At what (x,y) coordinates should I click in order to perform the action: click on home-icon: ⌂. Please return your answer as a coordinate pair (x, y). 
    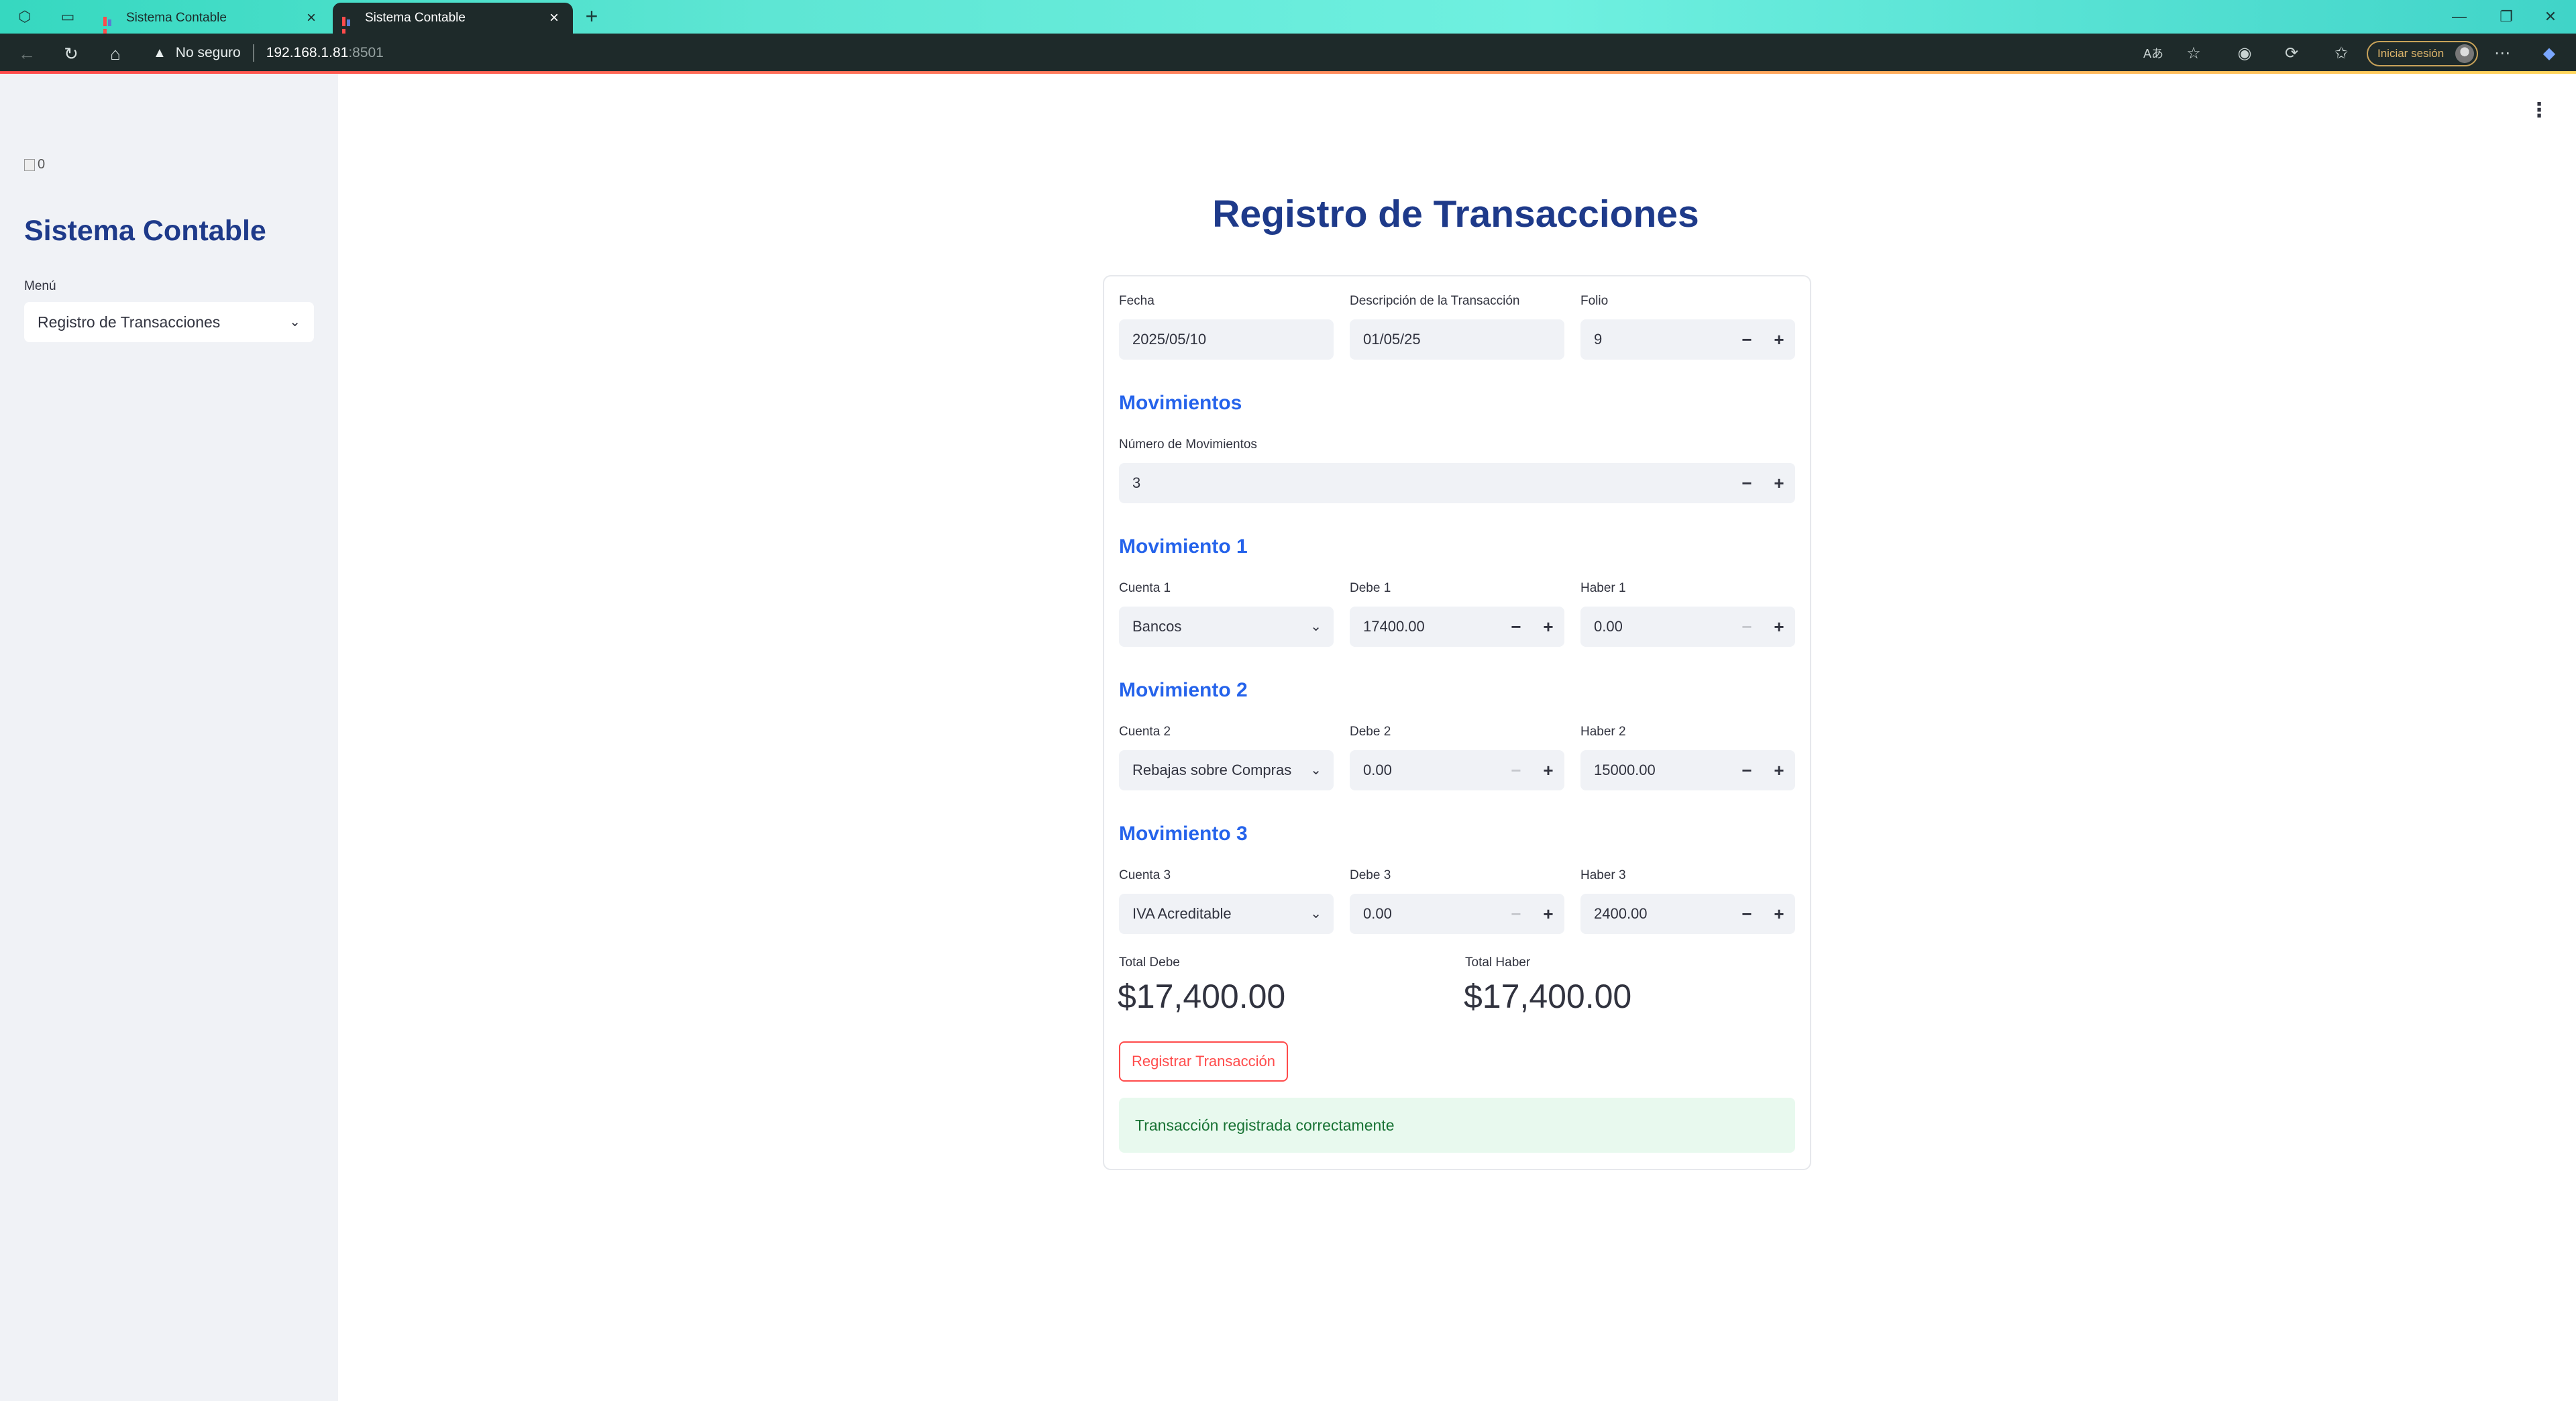
    Looking at the image, I should click on (115, 54).